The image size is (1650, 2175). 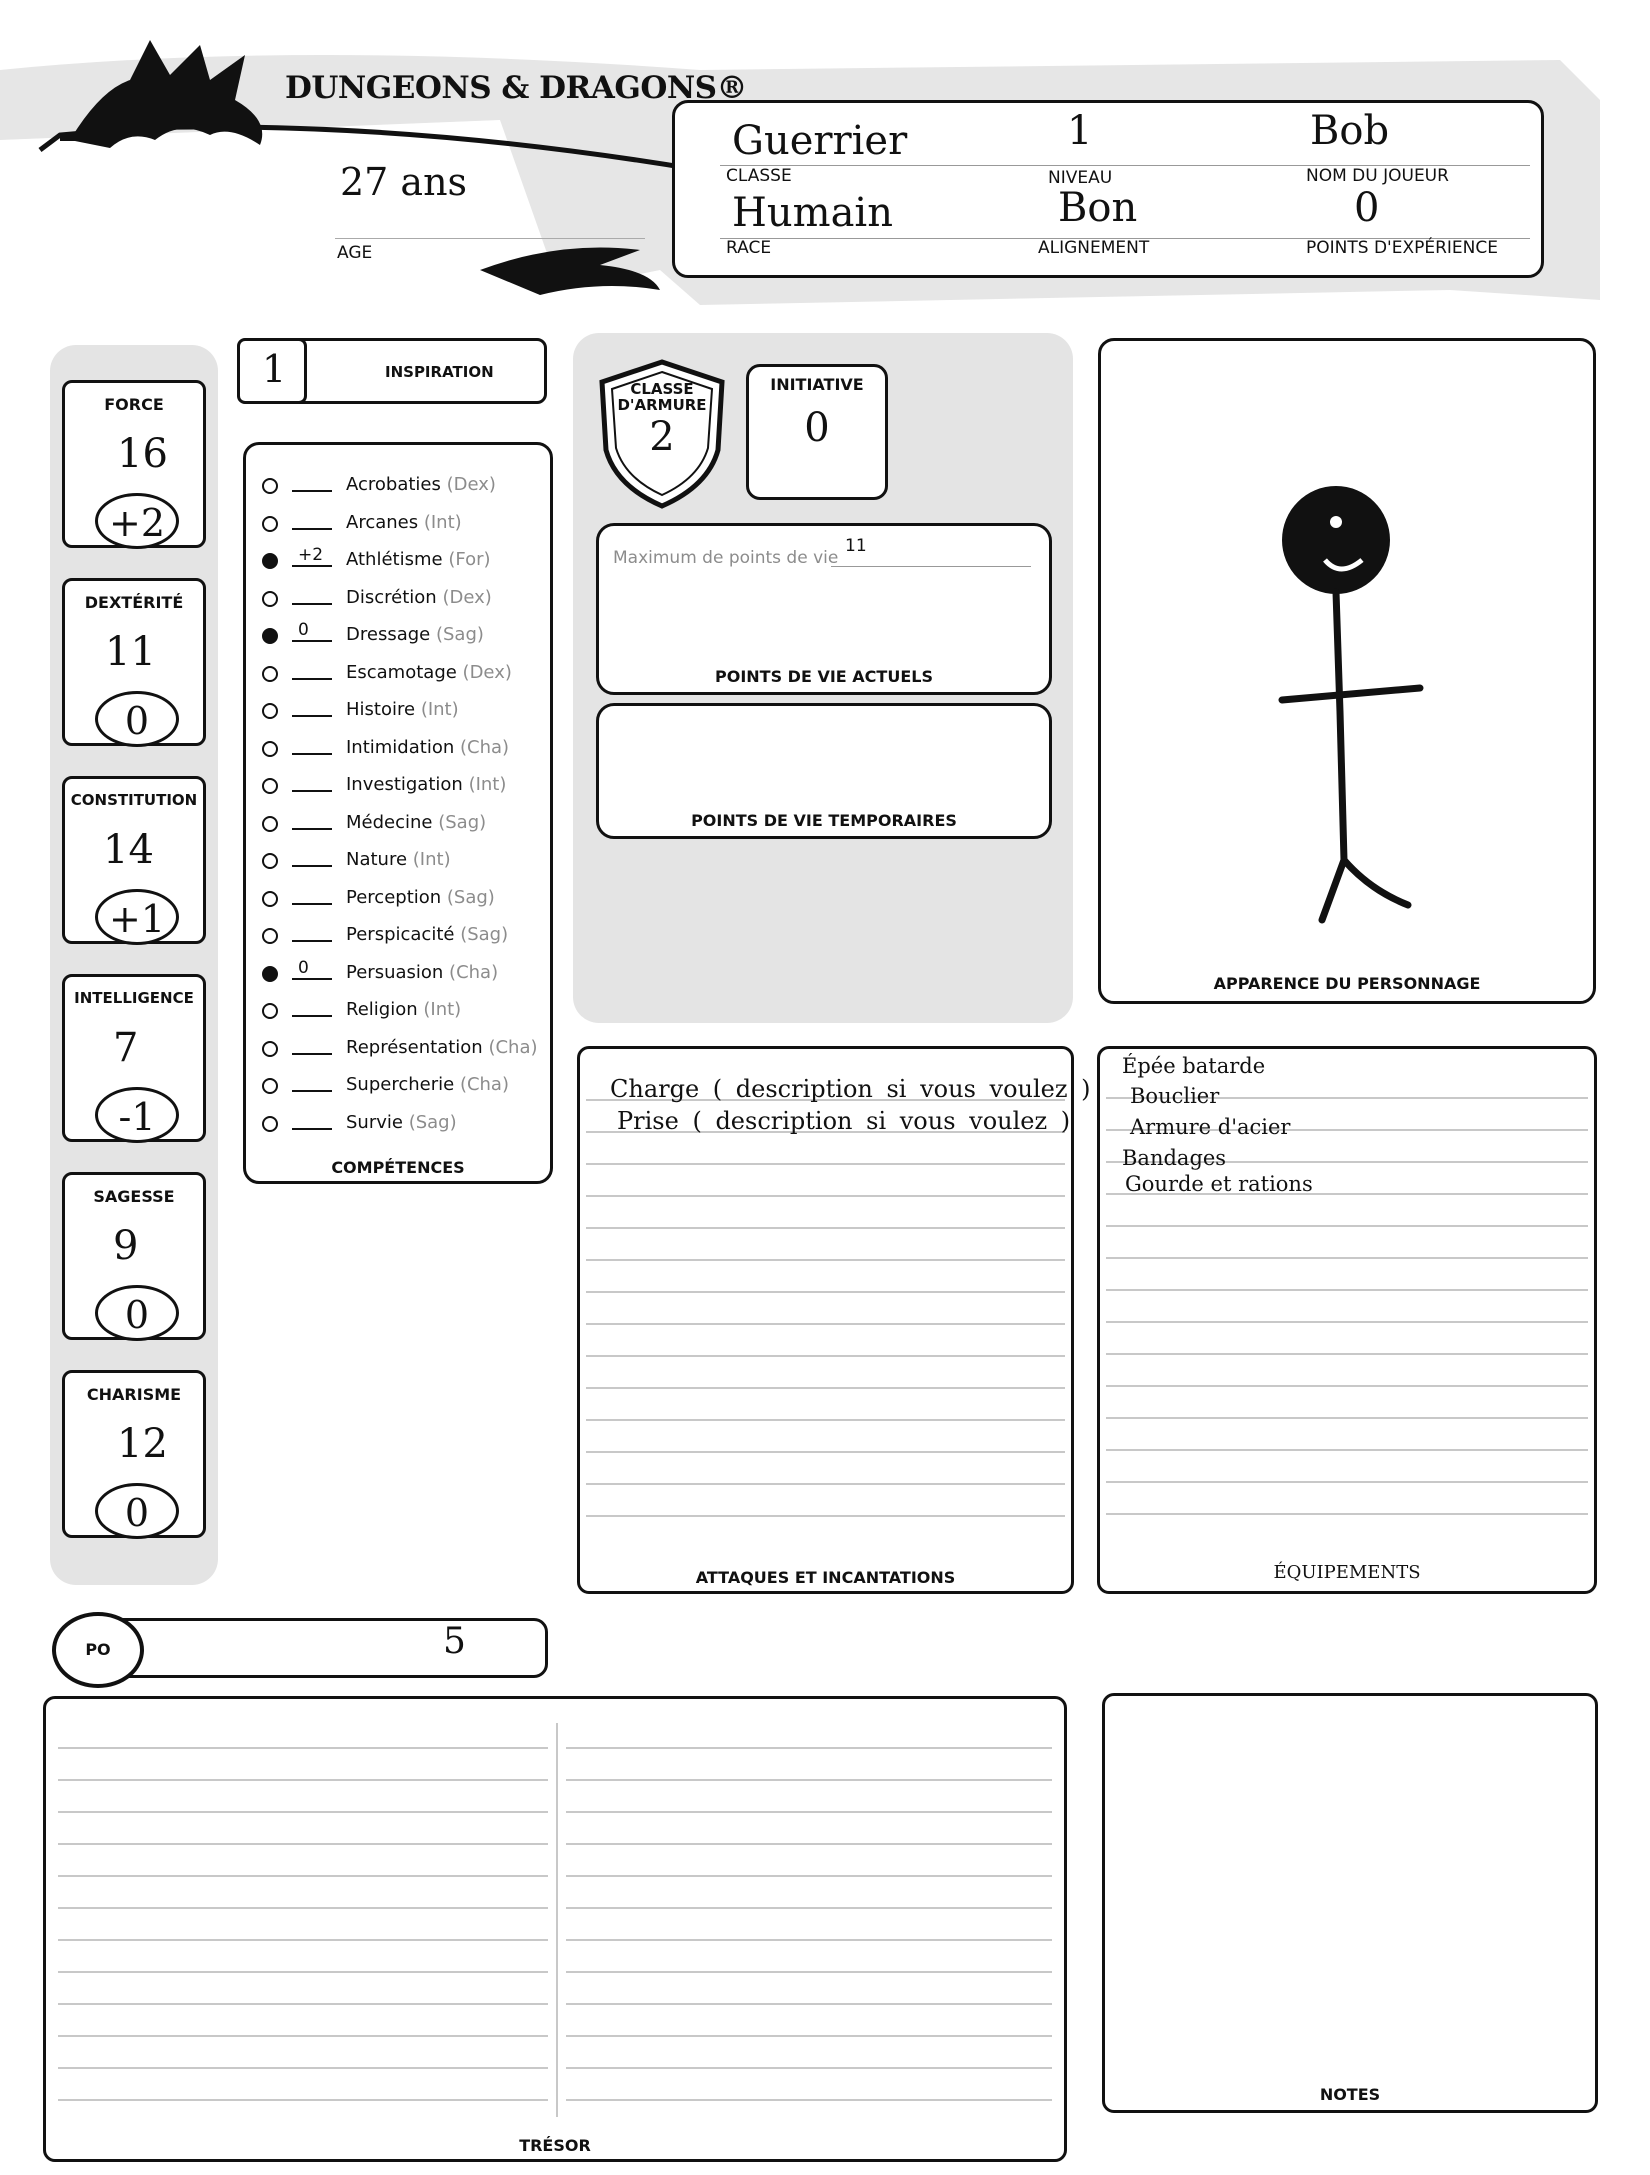 What do you see at coordinates (389, 822) in the screenshot?
I see `skill-label: Médecine` at bounding box center [389, 822].